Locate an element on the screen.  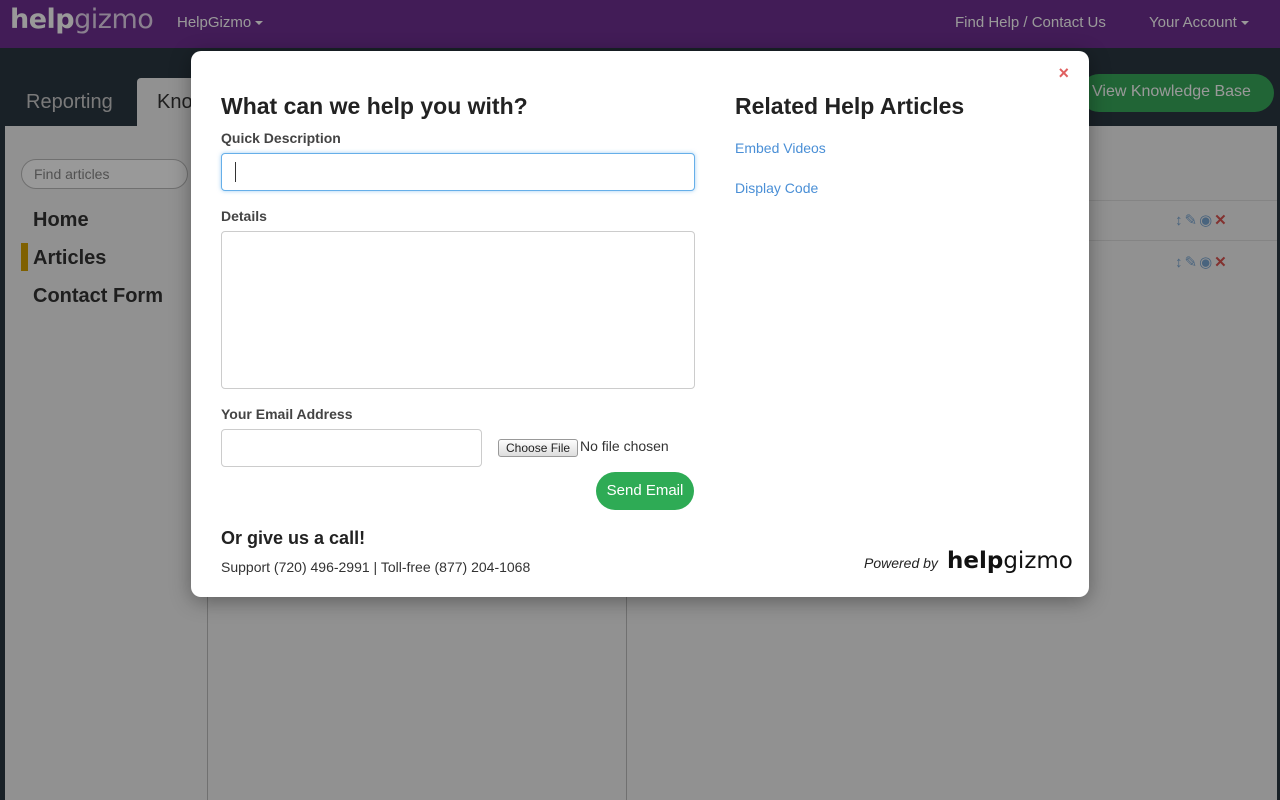
quick-description-label: Quick Description is located at coordinates (281, 138).